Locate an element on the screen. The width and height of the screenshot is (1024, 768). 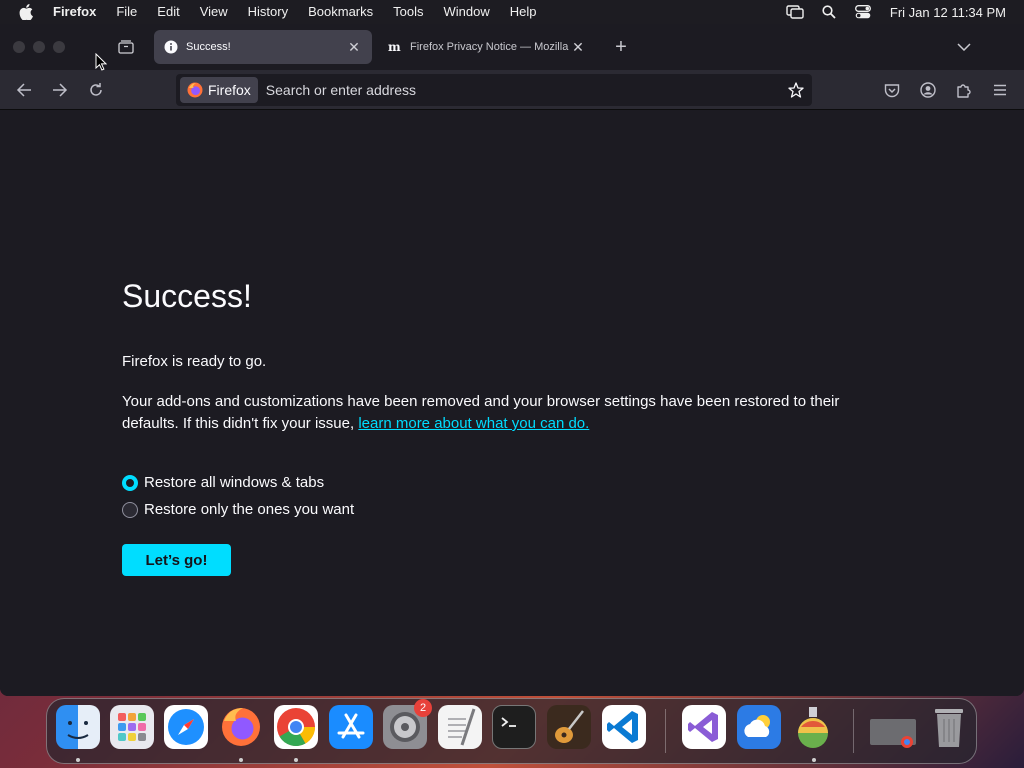
tab-success: Success! ✕ is located at coordinates (263, 47).